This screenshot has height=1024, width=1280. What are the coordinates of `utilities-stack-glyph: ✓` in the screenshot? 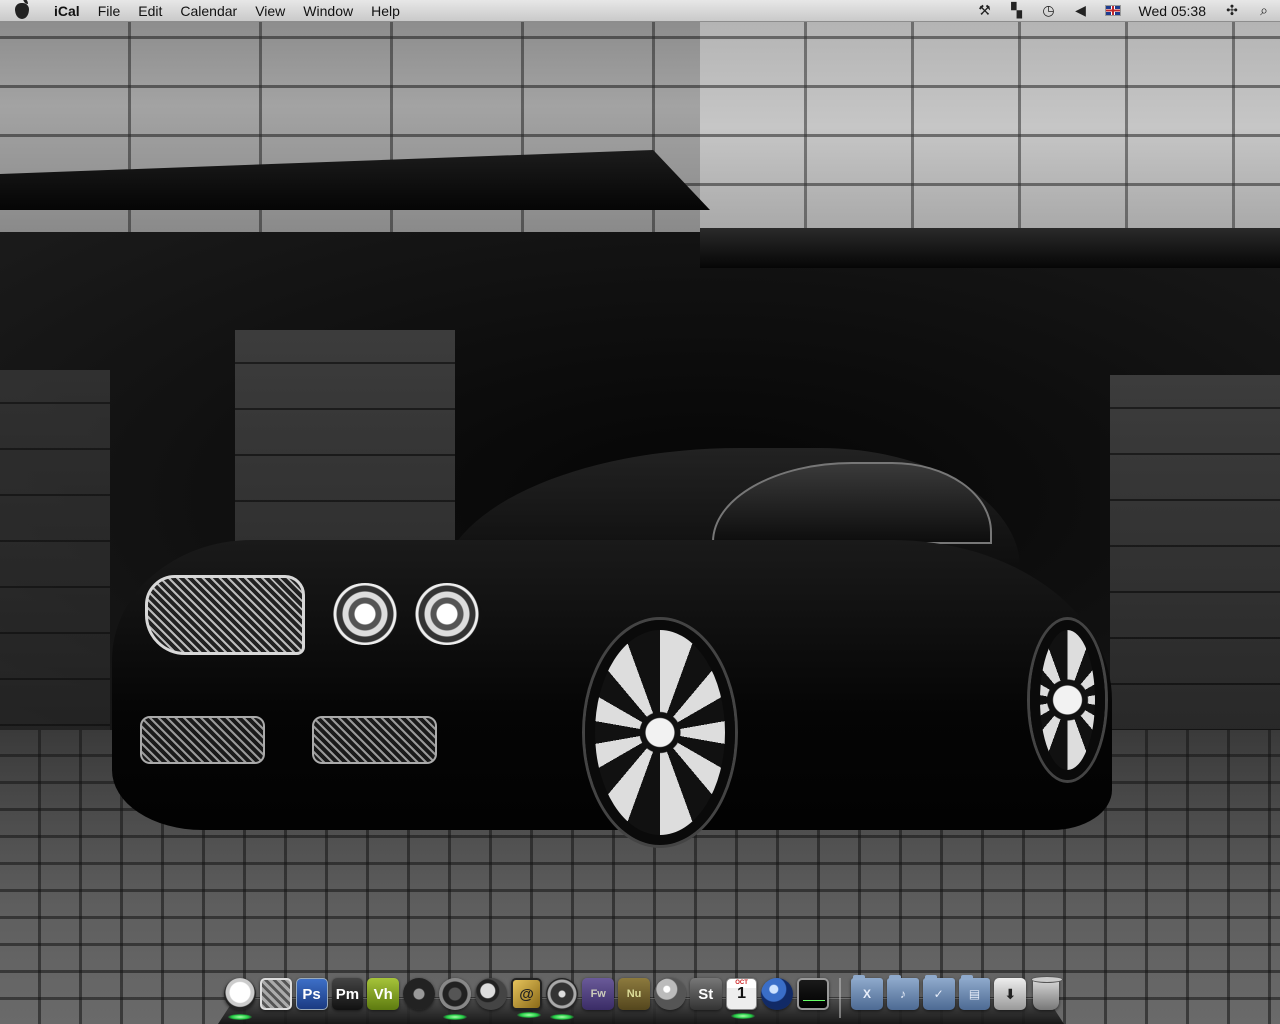 It's located at (938, 994).